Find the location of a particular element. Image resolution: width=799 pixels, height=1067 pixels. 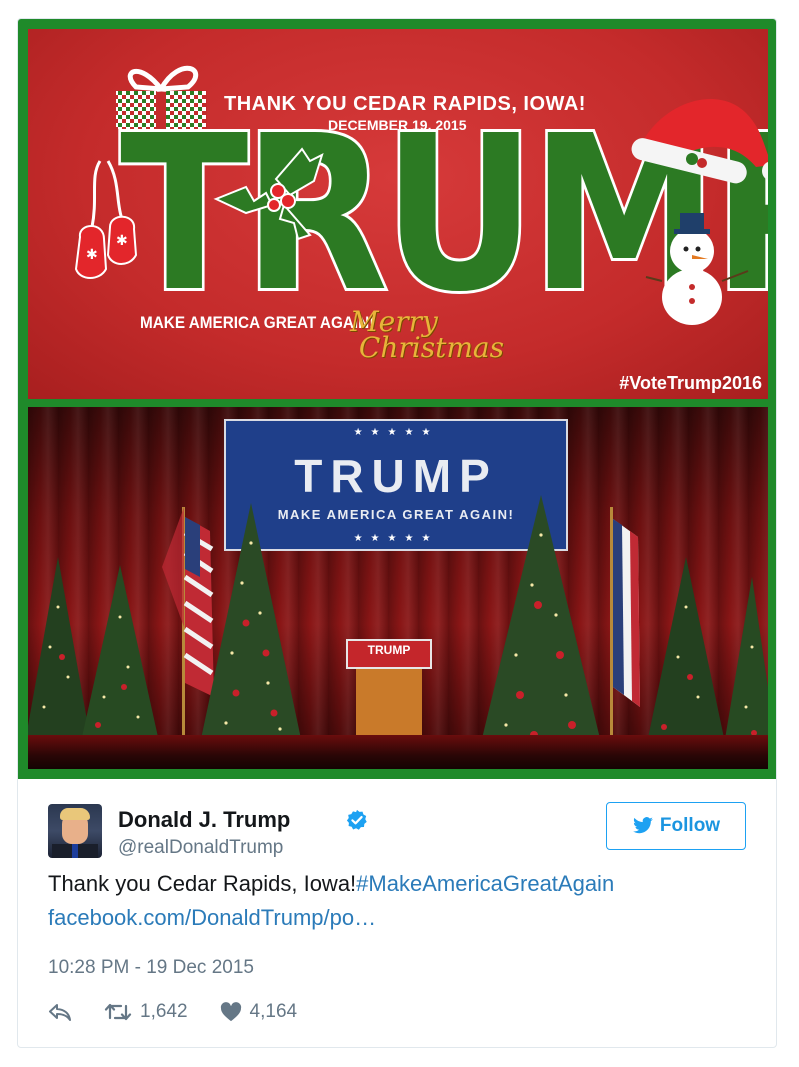

follow-button: Follow is located at coordinates (676, 826).